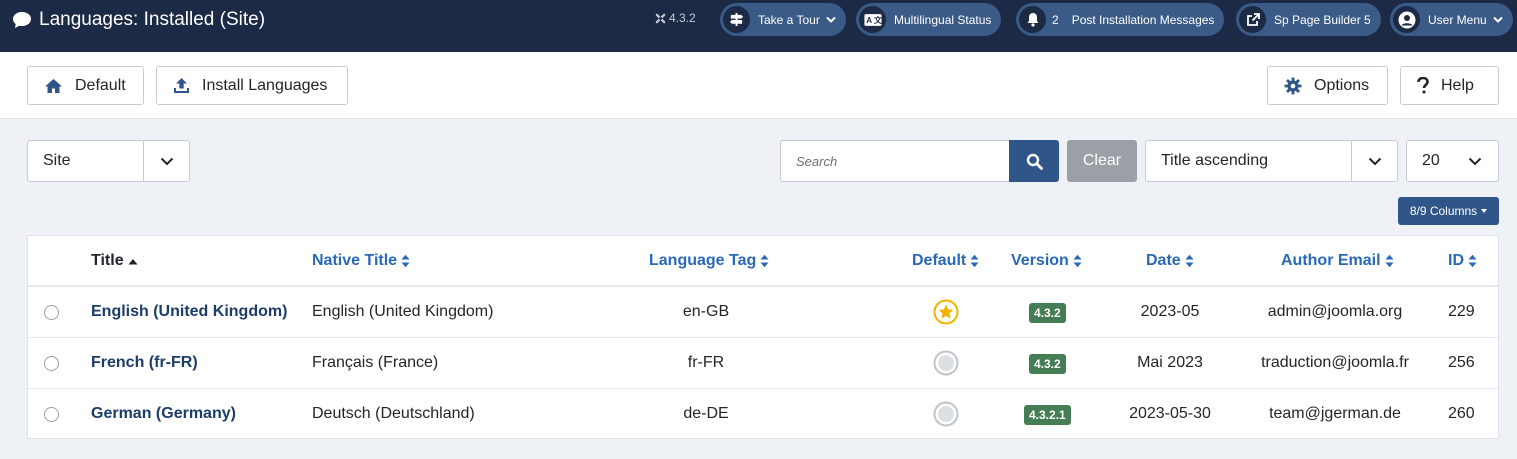  I want to click on version-badge: 4.3.2.1, so click(1047, 415).